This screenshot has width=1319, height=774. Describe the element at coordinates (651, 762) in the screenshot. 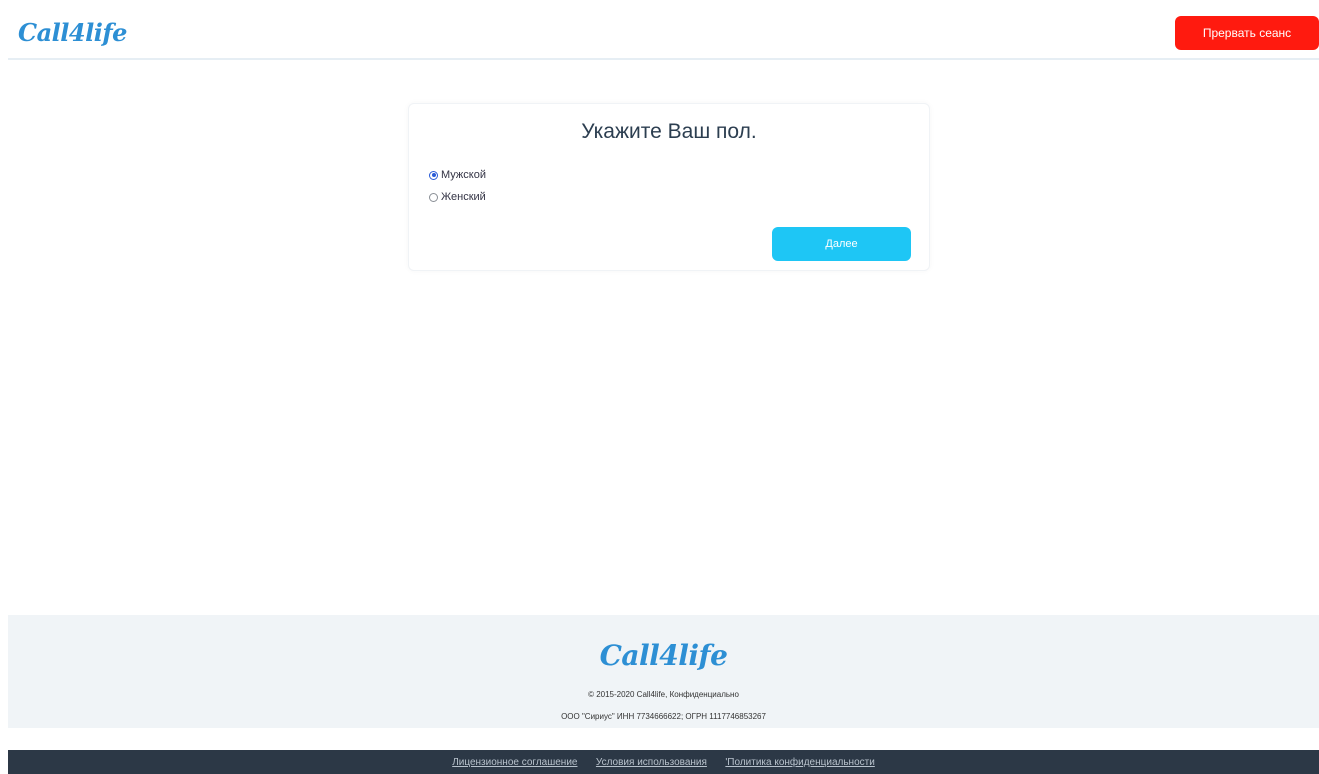

I see `terms-of-use-link: Условия использования` at that location.